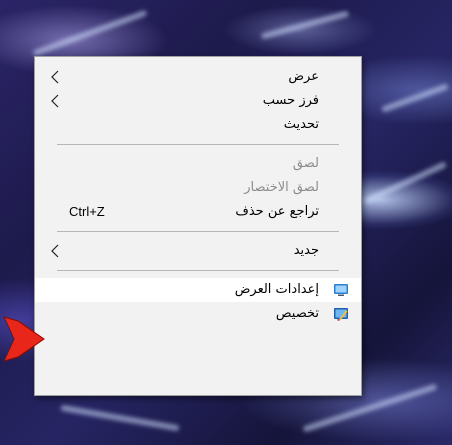 The width and height of the screenshot is (452, 445). Describe the element at coordinates (290, 100) in the screenshot. I see `menu-item-label: فرز حسب` at that location.